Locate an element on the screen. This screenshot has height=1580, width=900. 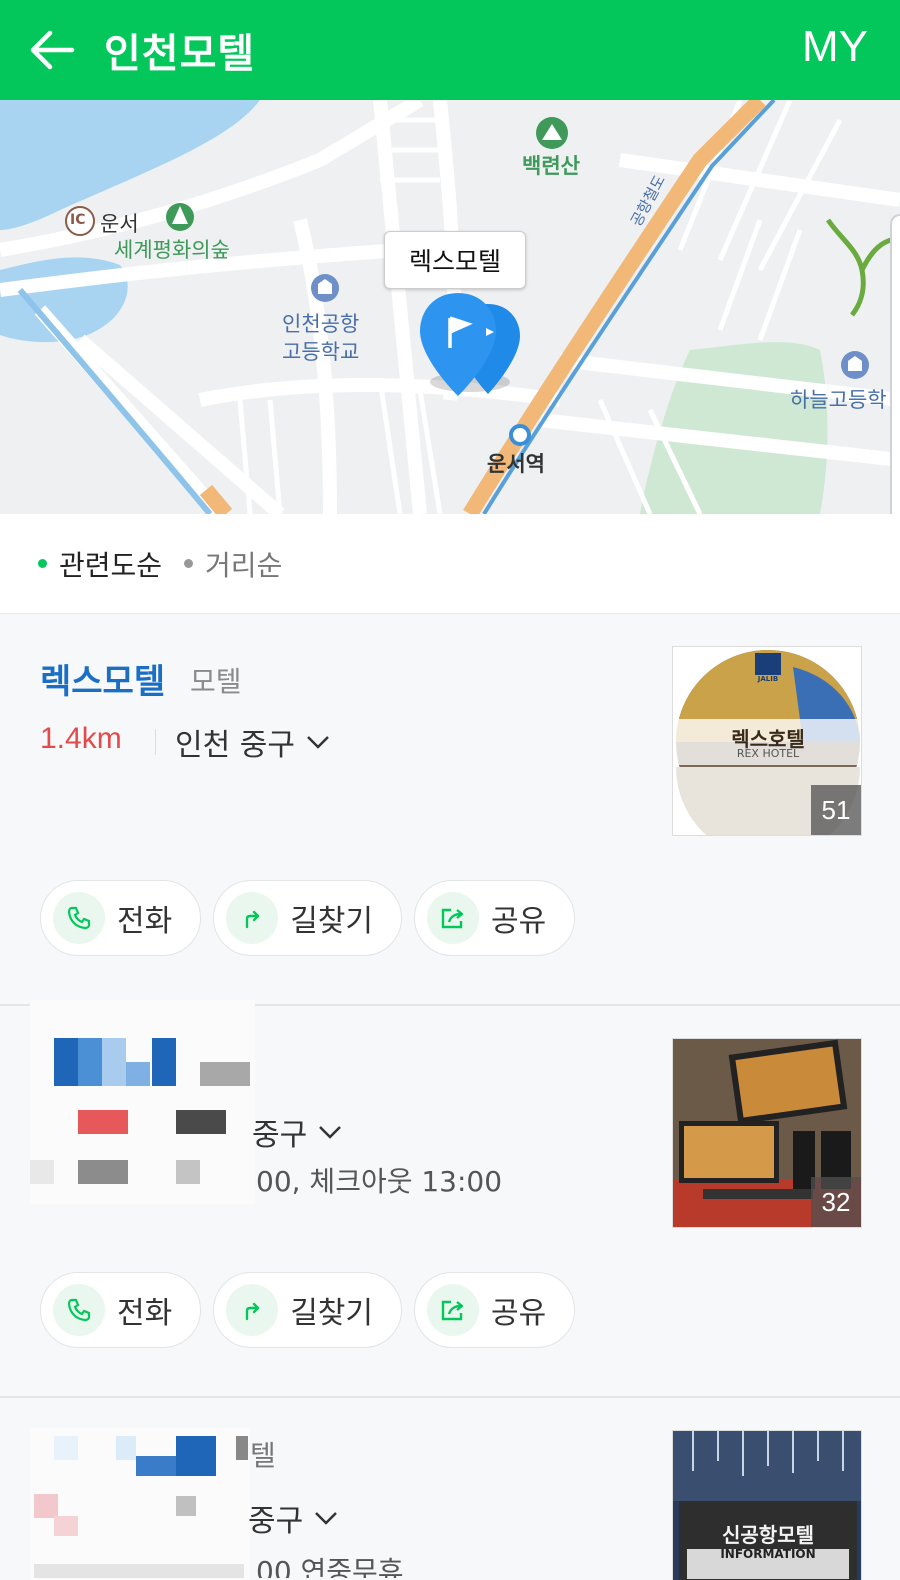
result-thumbnail: 신공항모텔 INFORMATION is located at coordinates (767, 1505).